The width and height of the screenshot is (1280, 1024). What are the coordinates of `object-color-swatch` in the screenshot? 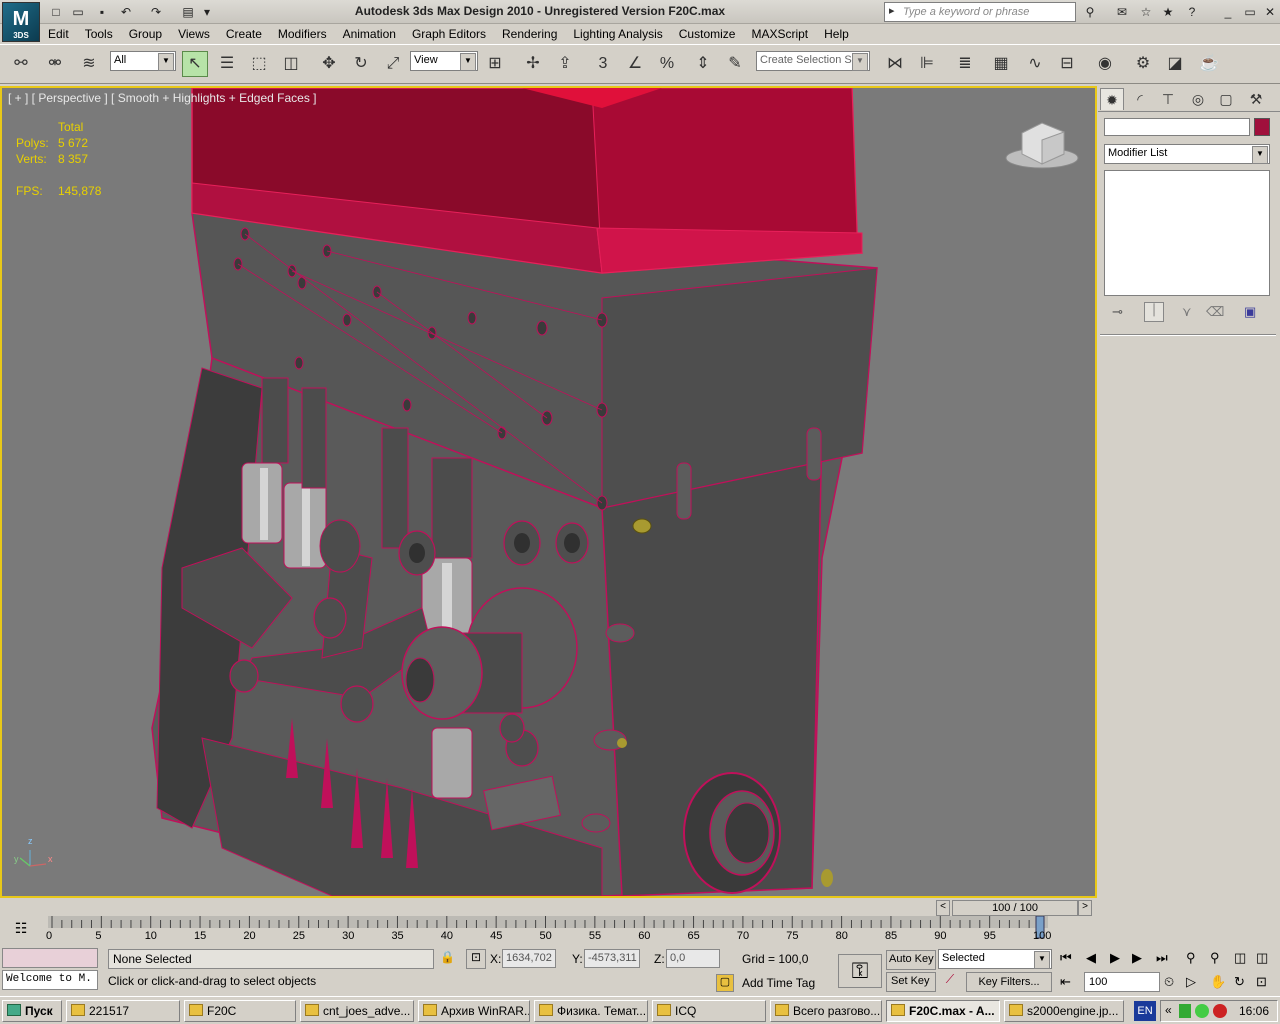 It's located at (1262, 127).